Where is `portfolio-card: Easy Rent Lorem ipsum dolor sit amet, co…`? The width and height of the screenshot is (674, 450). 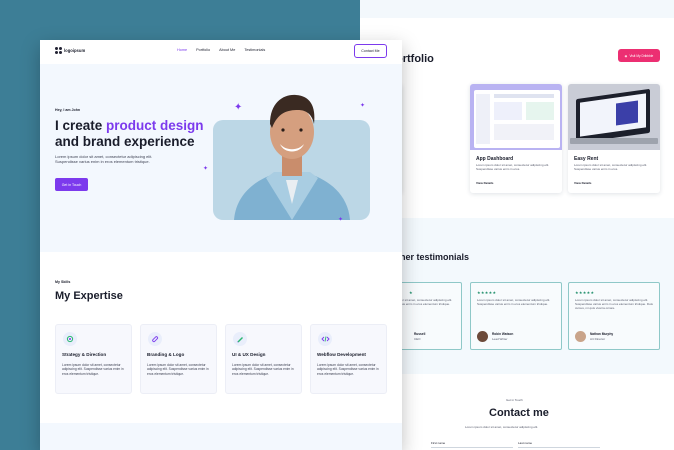
portfolio-card: Easy Rent Lorem ipsum dolor sit amet, co… is located at coordinates (614, 138).